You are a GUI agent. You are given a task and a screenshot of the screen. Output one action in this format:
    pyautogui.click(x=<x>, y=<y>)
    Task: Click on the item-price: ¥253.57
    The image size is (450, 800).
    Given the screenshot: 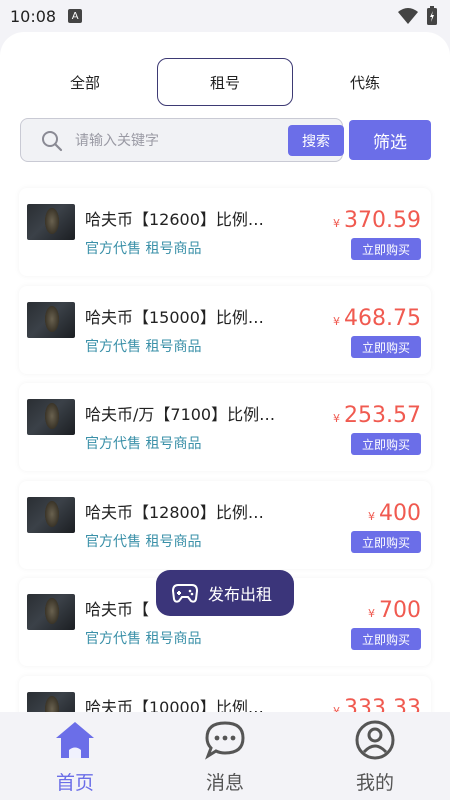 What is the action you would take?
    pyautogui.click(x=377, y=415)
    